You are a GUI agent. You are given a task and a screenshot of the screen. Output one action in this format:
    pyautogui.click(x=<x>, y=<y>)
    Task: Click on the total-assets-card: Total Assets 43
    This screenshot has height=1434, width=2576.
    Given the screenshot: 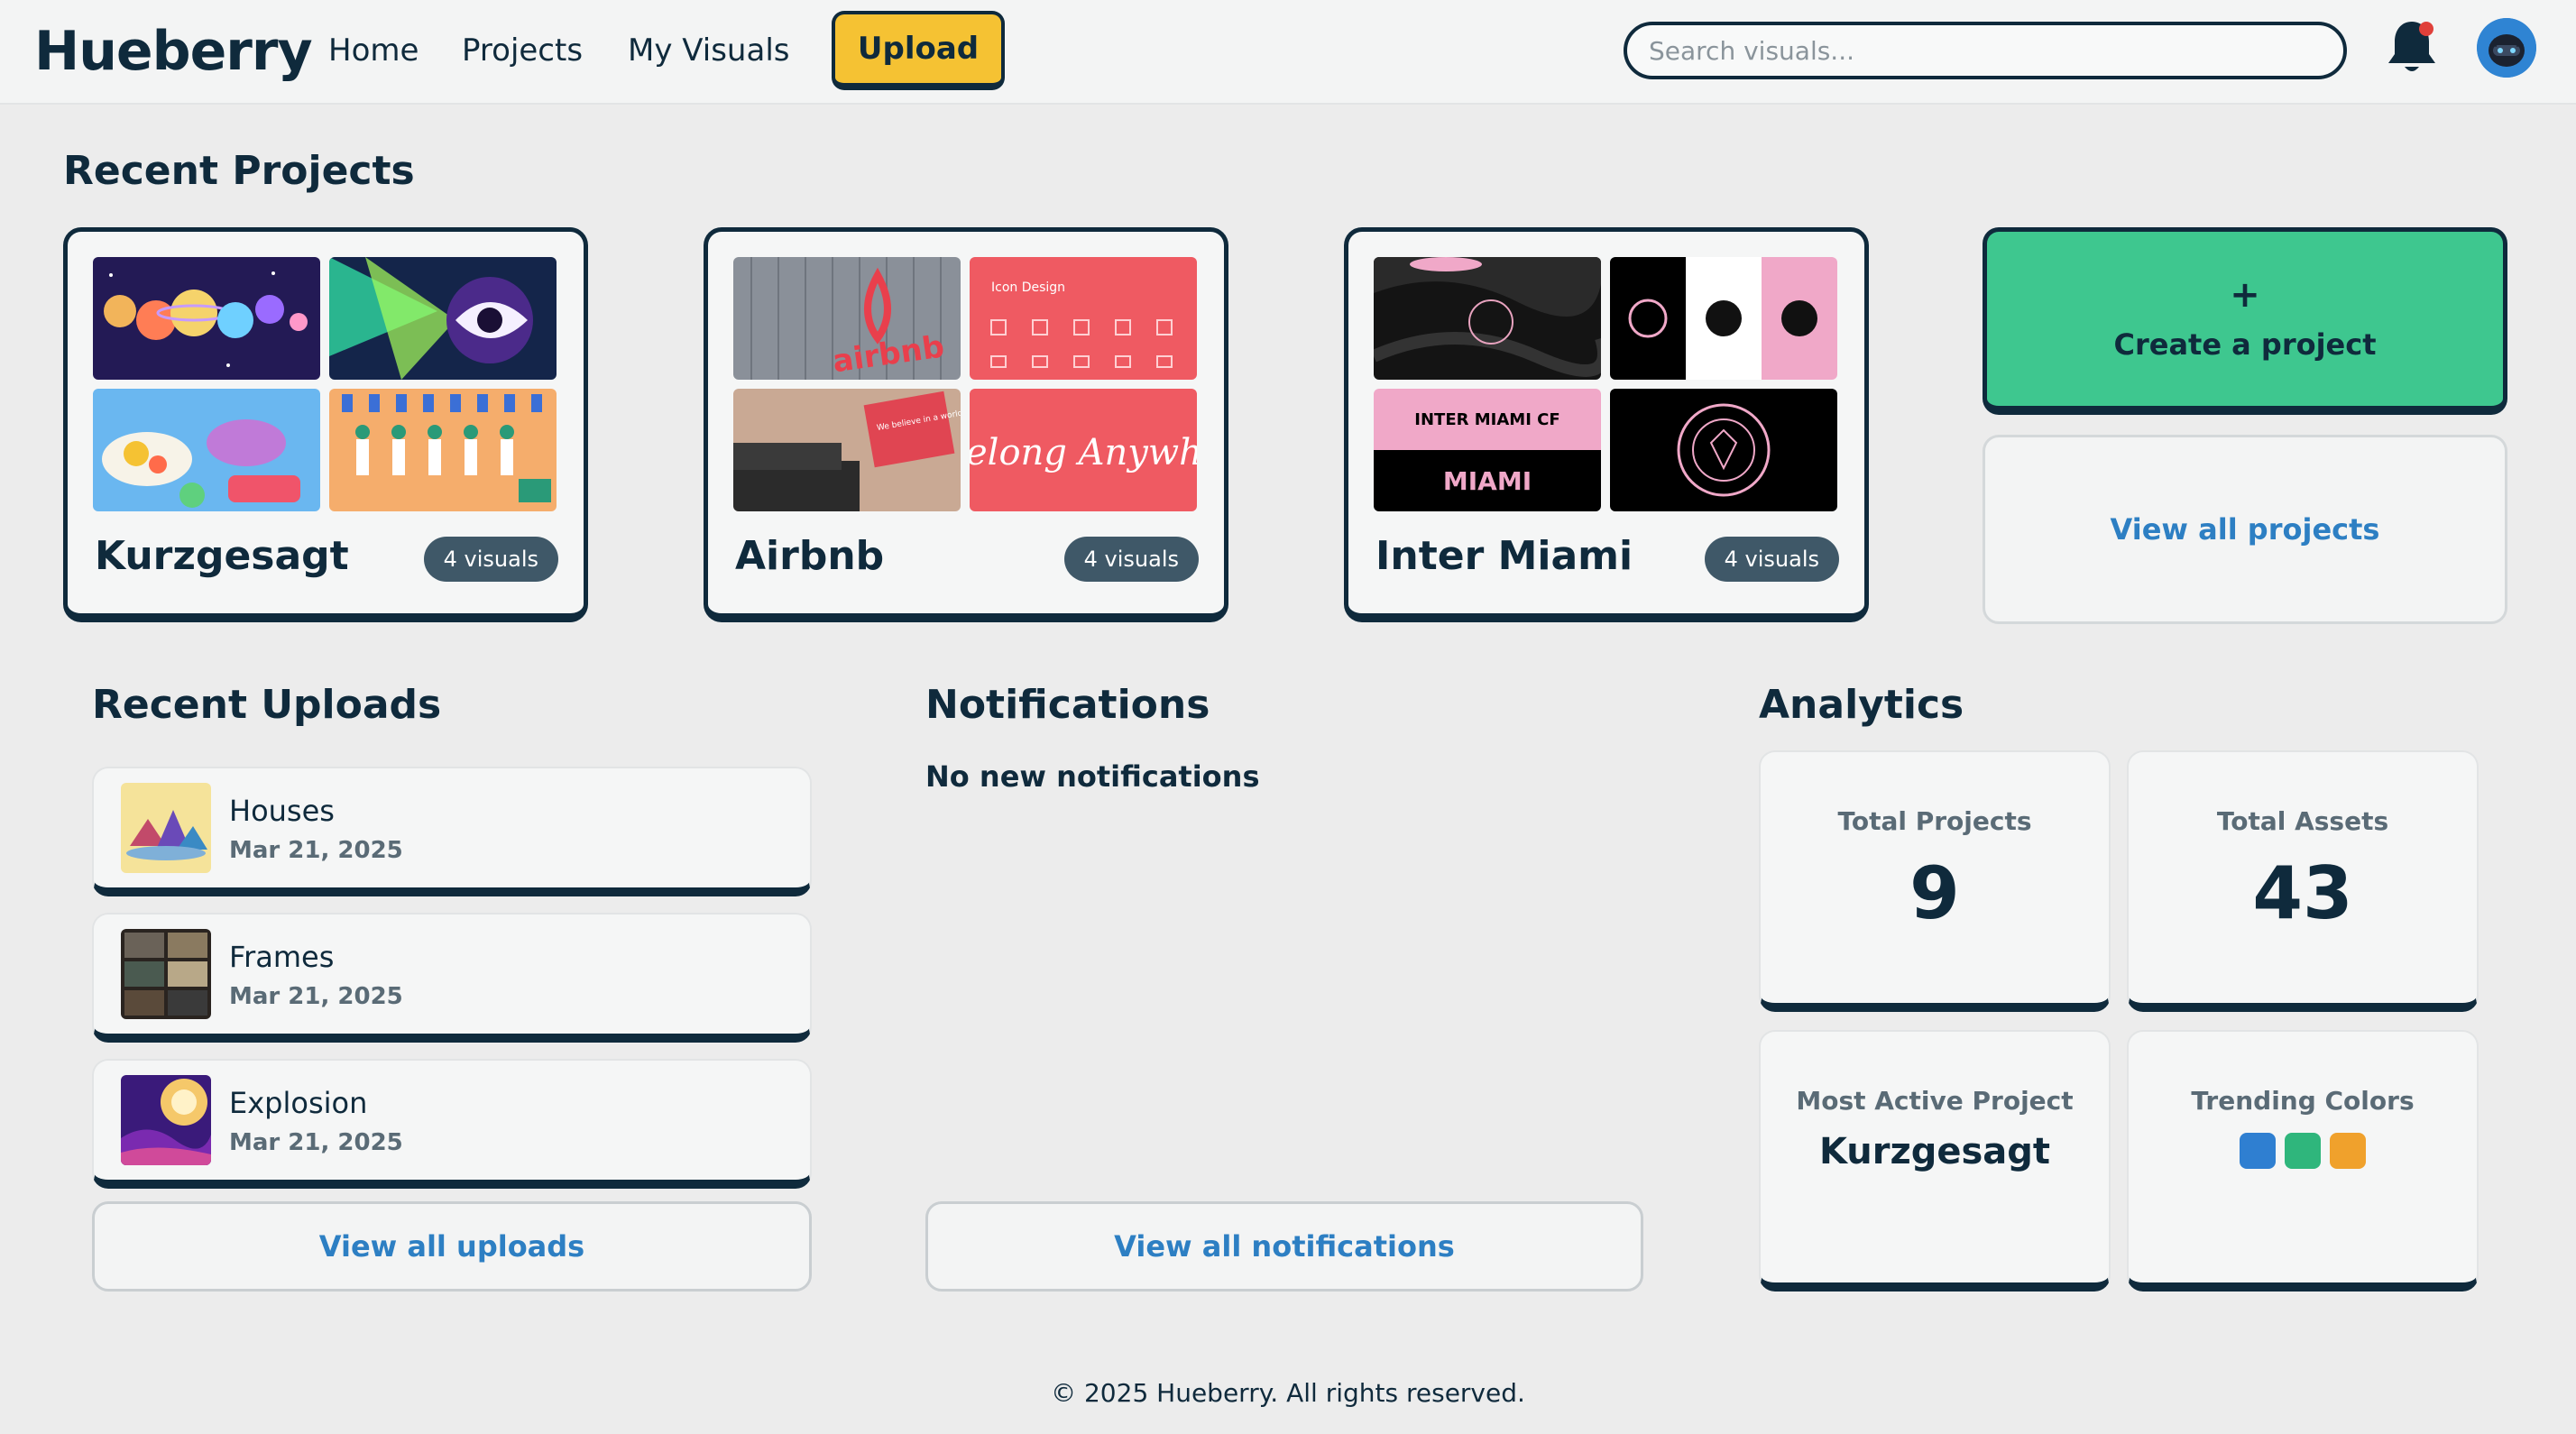 What is the action you would take?
    pyautogui.click(x=2303, y=881)
    